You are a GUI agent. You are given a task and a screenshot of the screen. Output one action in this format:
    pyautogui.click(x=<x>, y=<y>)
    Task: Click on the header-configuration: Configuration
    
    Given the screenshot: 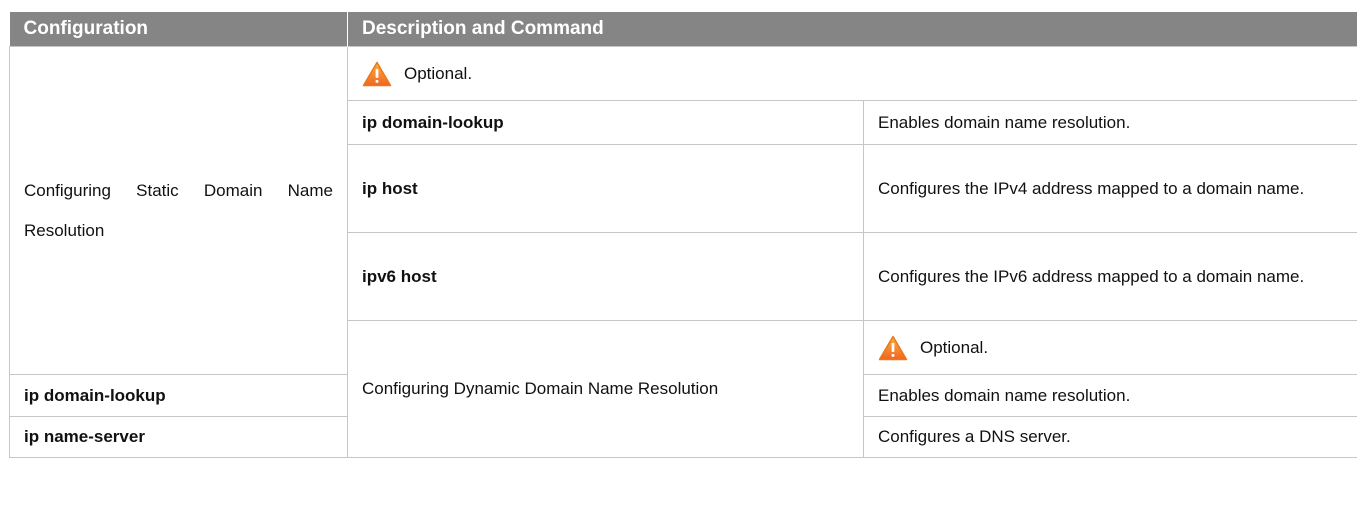 What is the action you would take?
    pyautogui.click(x=178, y=29)
    